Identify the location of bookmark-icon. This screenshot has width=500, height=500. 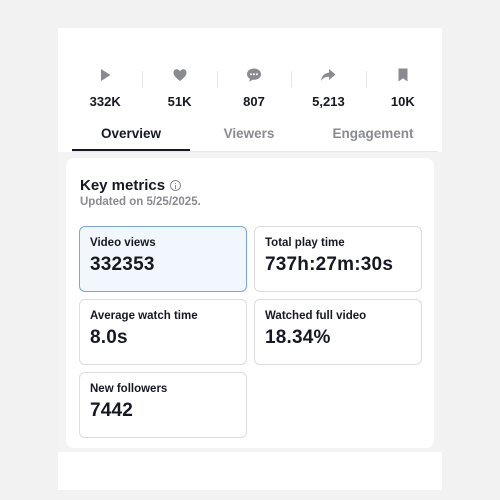
(403, 75).